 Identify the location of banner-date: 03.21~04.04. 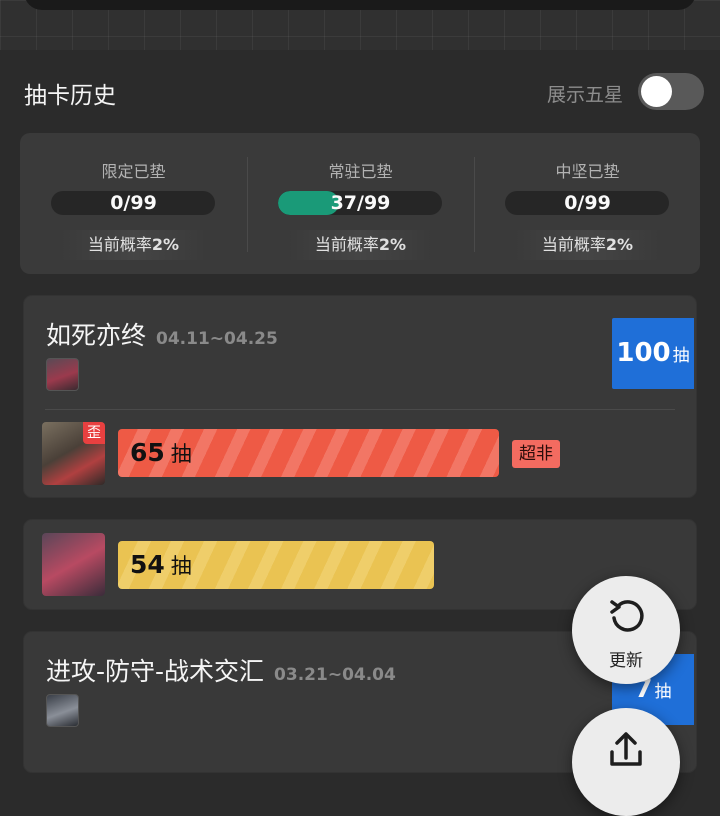
(335, 675).